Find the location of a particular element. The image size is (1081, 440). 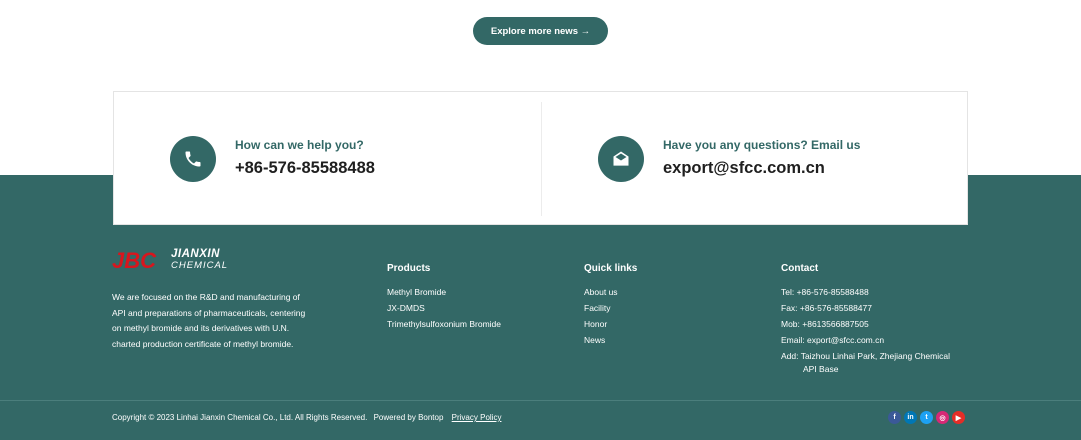

logo-line1: JIANXIN is located at coordinates (195, 254).